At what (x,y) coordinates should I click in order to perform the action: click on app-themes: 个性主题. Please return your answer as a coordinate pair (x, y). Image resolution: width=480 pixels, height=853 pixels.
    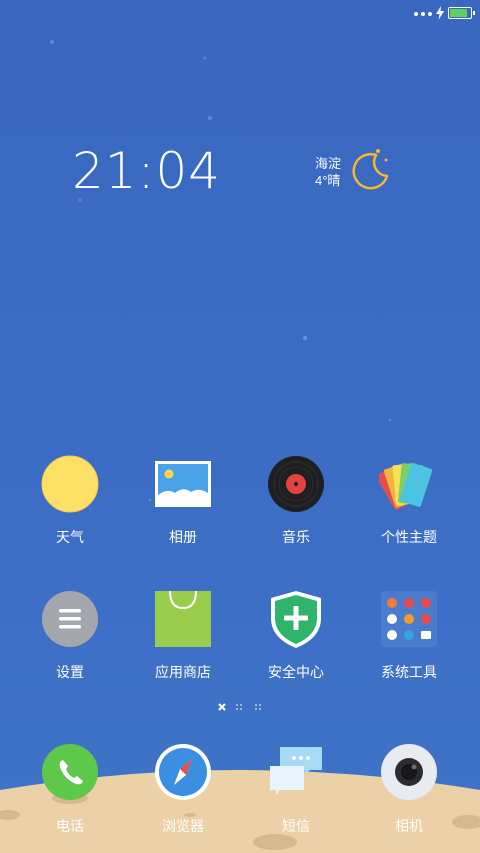
    Looking at the image, I should click on (409, 501).